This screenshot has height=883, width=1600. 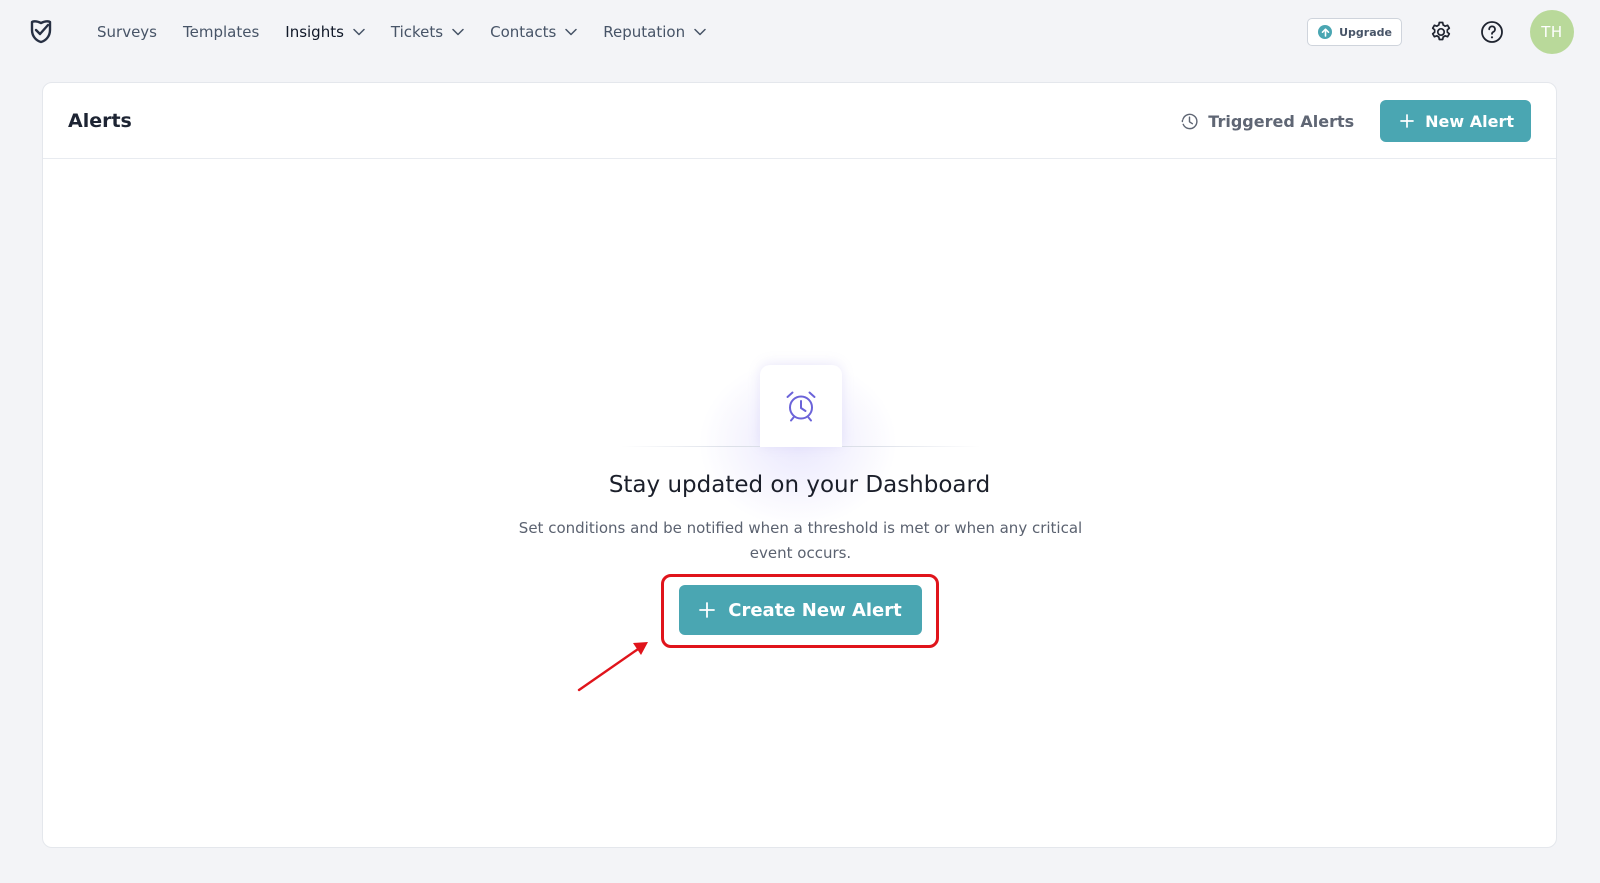 What do you see at coordinates (644, 32) in the screenshot?
I see `nav-item-label: Reputation` at bounding box center [644, 32].